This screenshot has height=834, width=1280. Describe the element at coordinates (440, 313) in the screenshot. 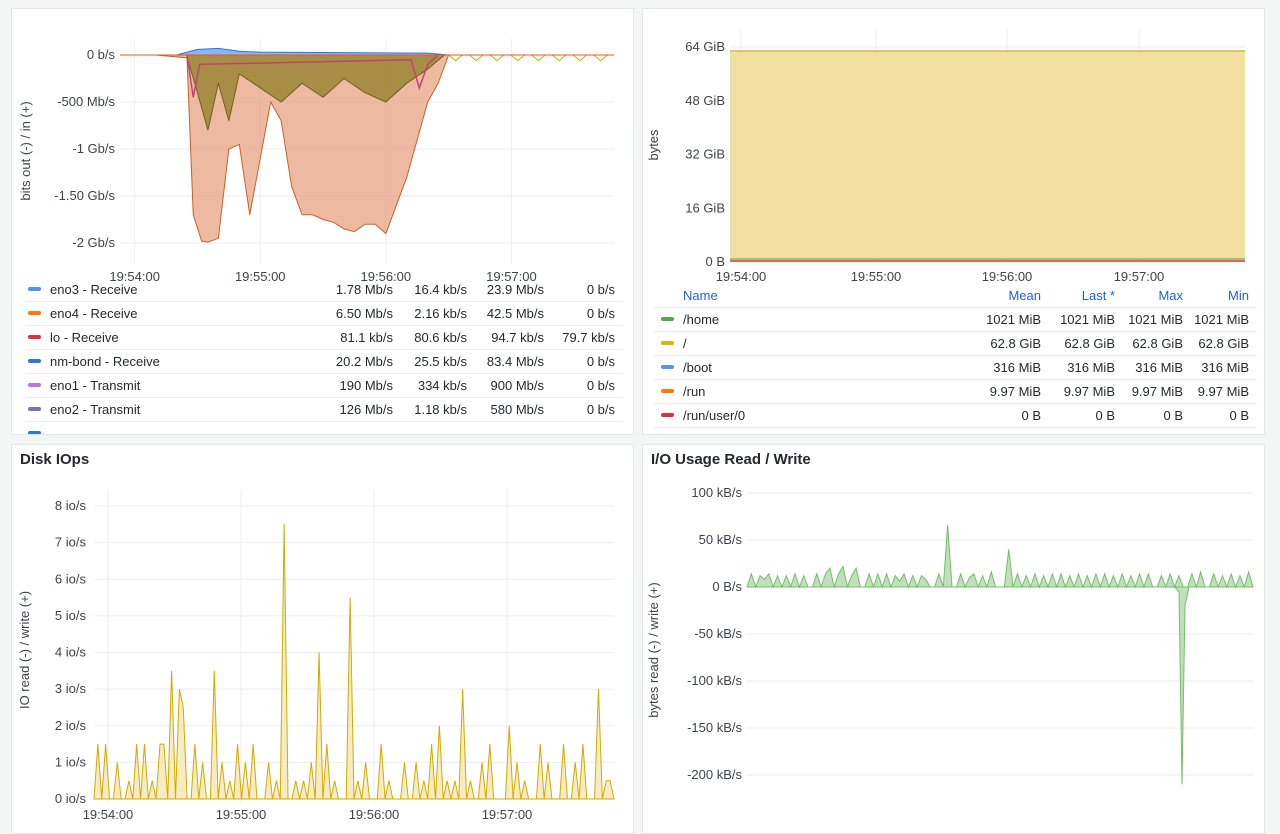

I see `legend-last: 2.16 kb/s` at that location.